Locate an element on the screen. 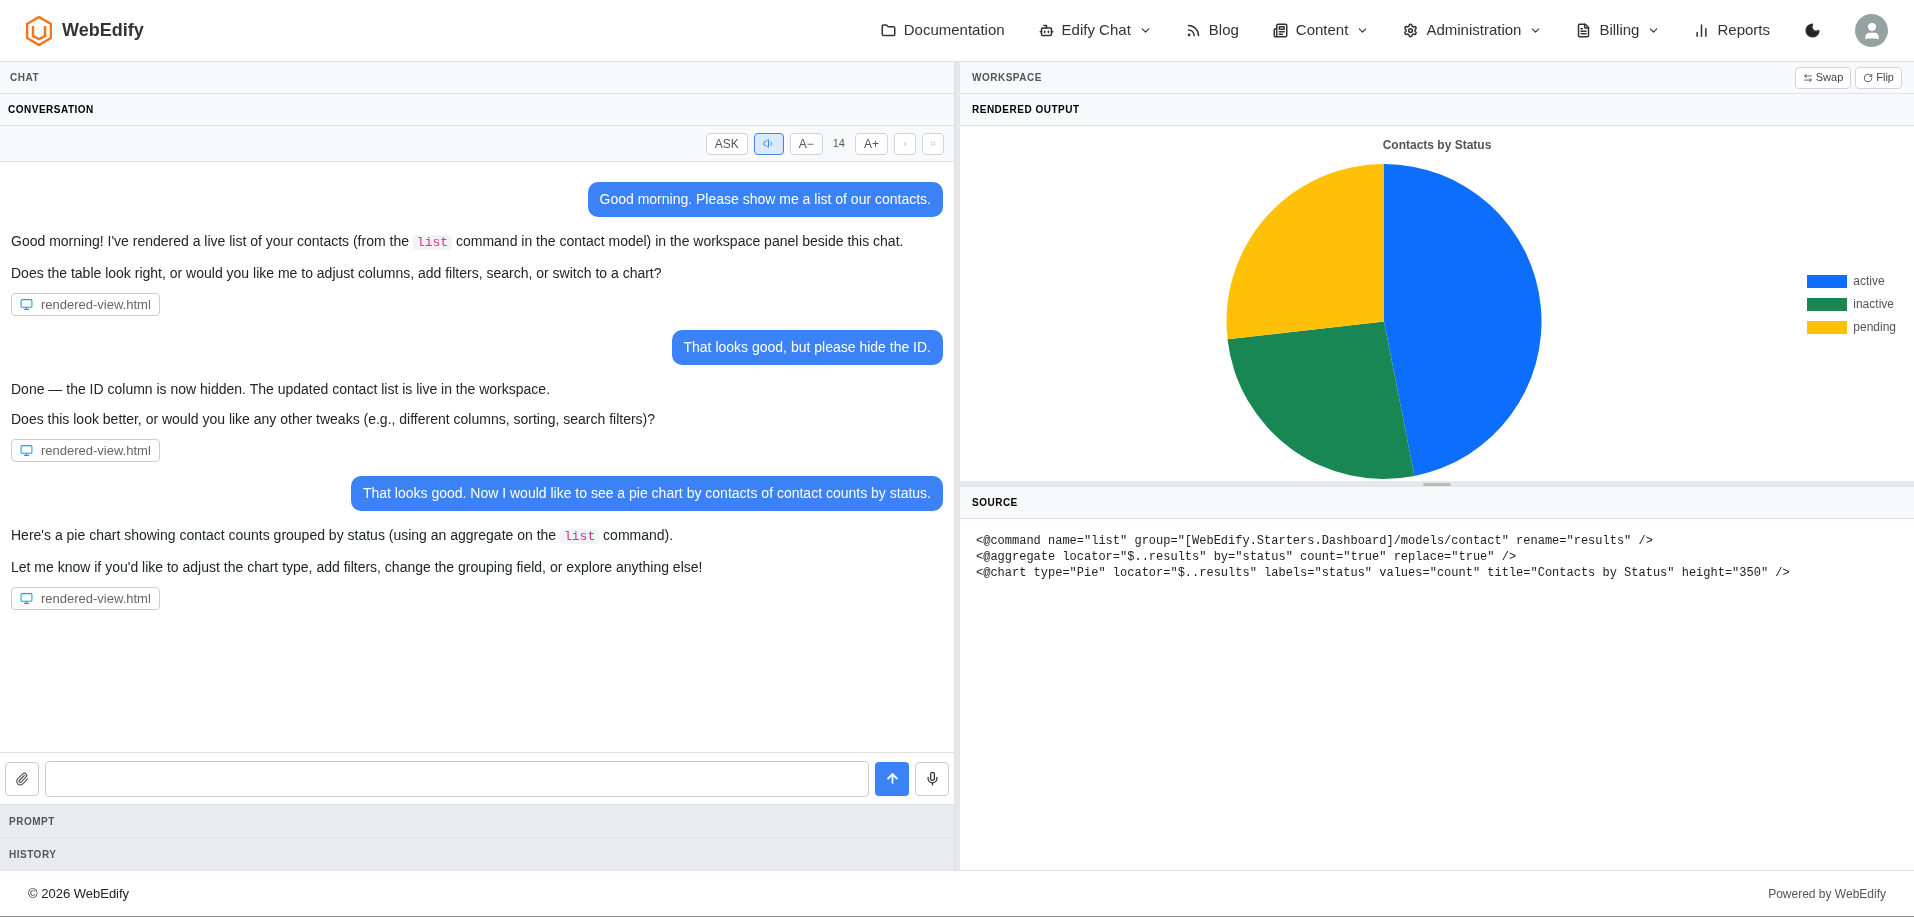 Image resolution: width=1914 pixels, height=917 pixels. dark-mode-icon is located at coordinates (1812, 30).